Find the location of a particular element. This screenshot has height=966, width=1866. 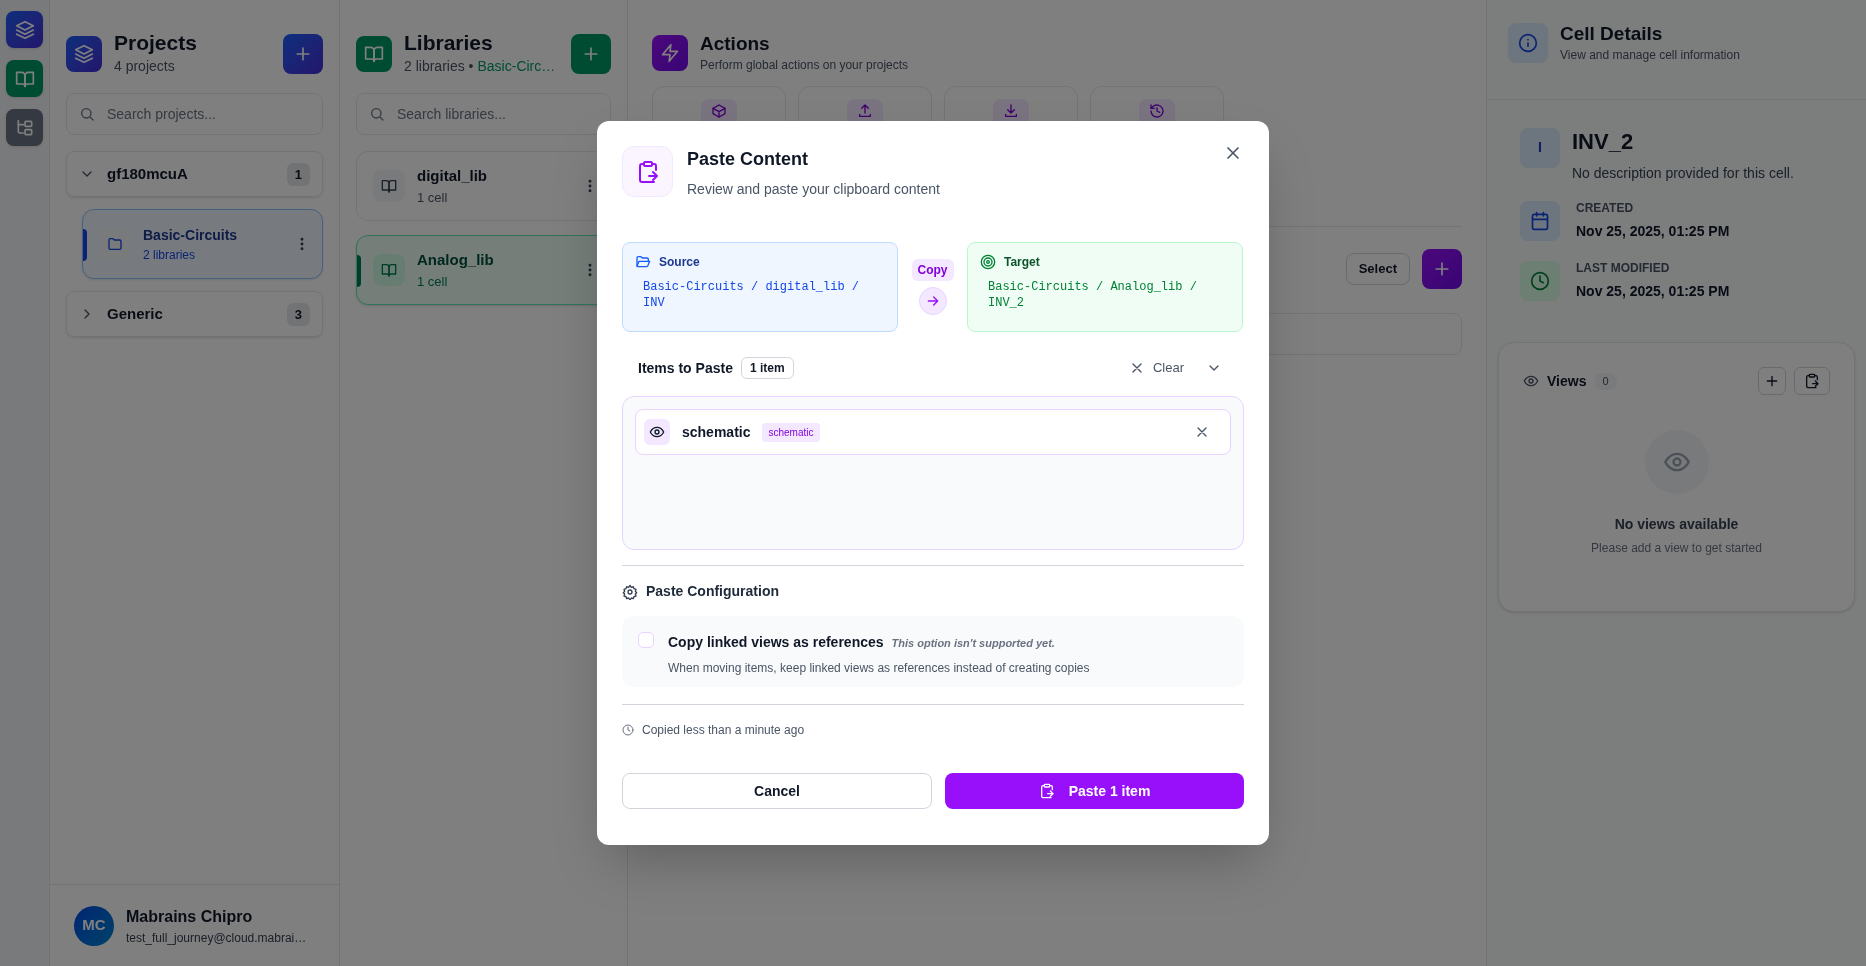

count-badge: 1 is located at coordinates (298, 174).